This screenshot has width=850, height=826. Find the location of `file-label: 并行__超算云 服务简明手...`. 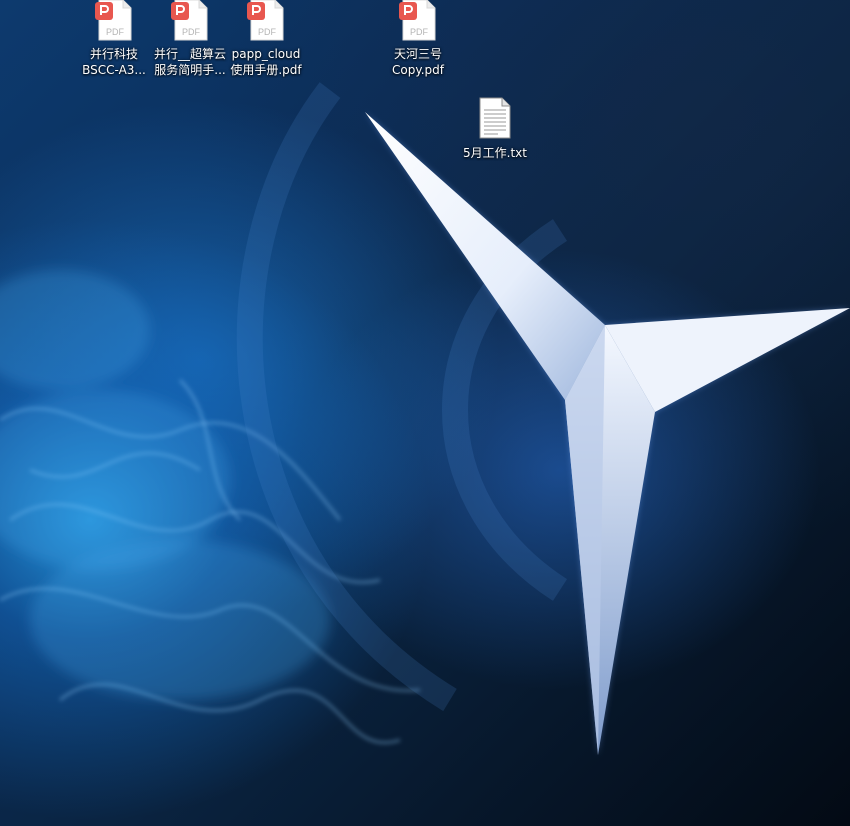

file-label: 并行__超算云 服务简明手... is located at coordinates (190, 62).